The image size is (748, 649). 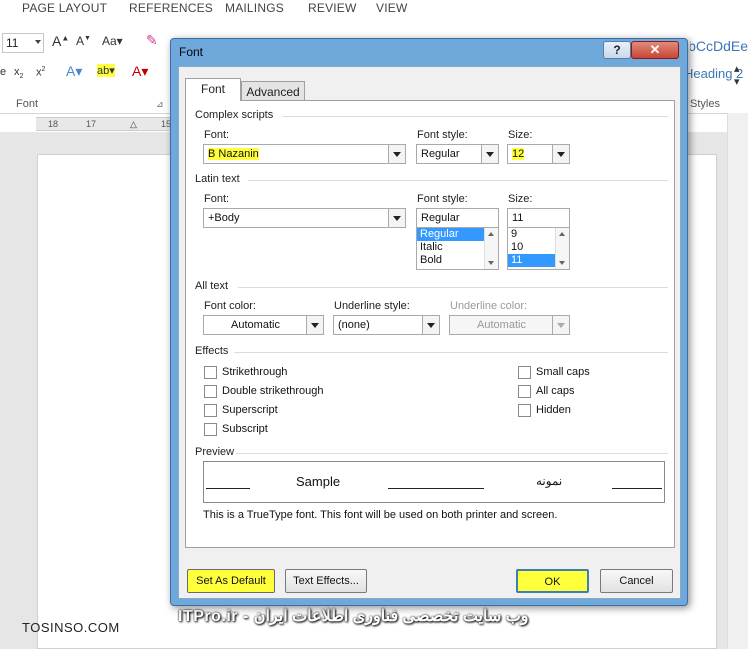 I want to click on vertical-scrollbar, so click(x=737, y=381).